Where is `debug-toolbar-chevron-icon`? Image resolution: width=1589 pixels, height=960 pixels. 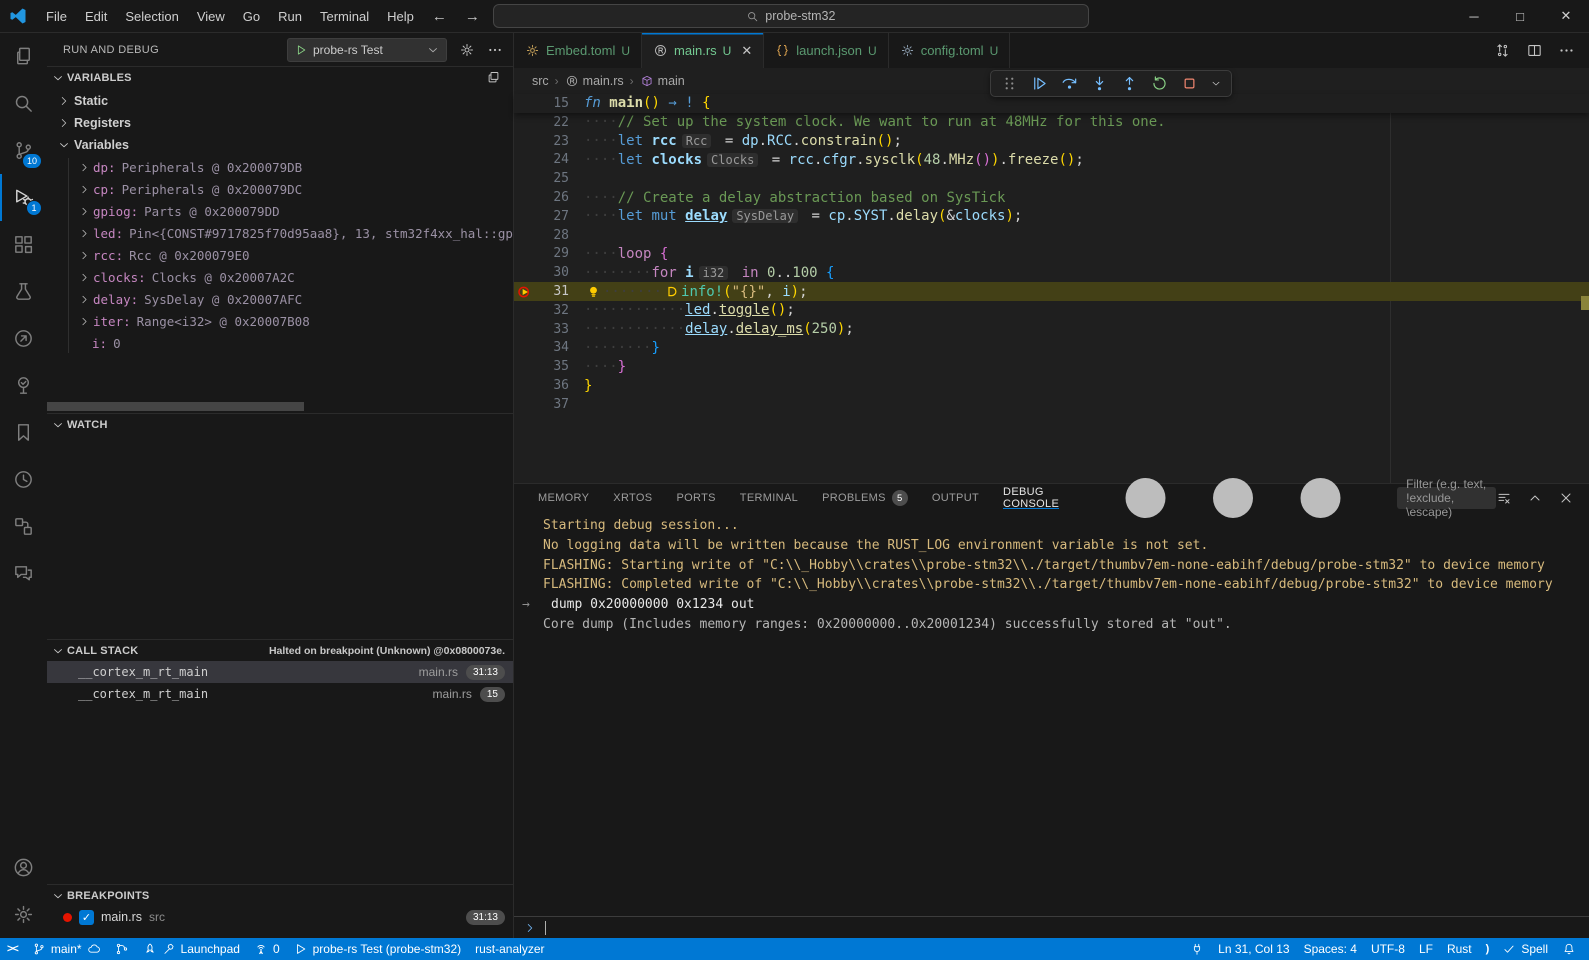 debug-toolbar-chevron-icon is located at coordinates (1216, 83).